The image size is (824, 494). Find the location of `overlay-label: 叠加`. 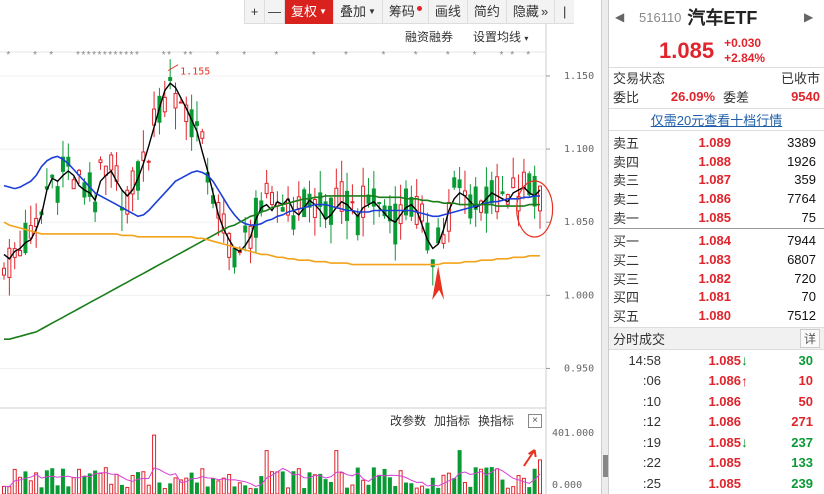

overlay-label: 叠加 is located at coordinates (352, 11).